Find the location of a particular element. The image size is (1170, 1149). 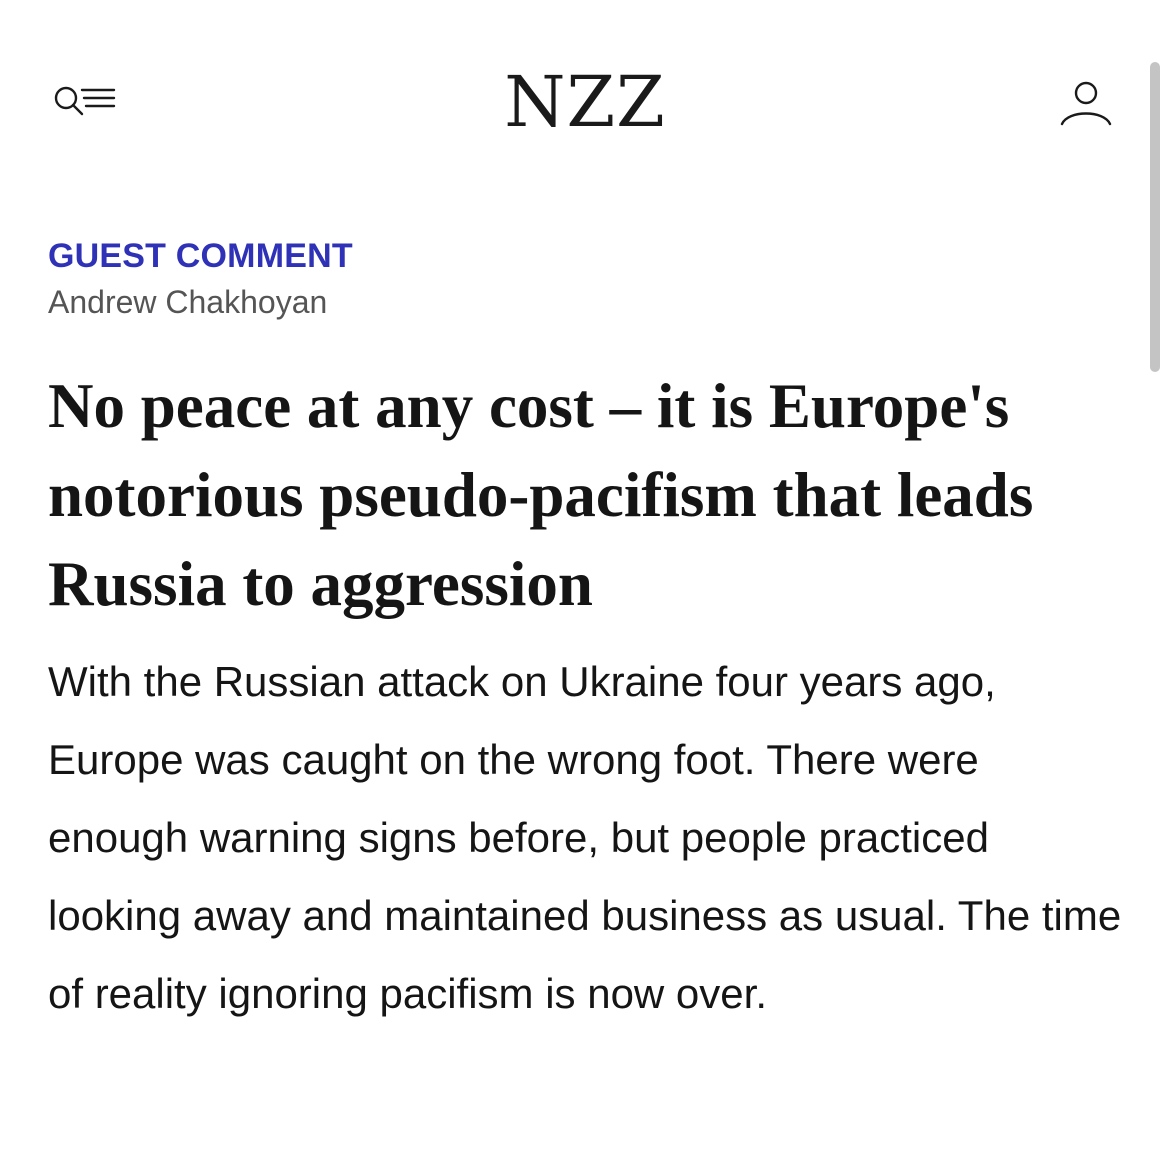

scrollbar-thumb is located at coordinates (1155, 217).